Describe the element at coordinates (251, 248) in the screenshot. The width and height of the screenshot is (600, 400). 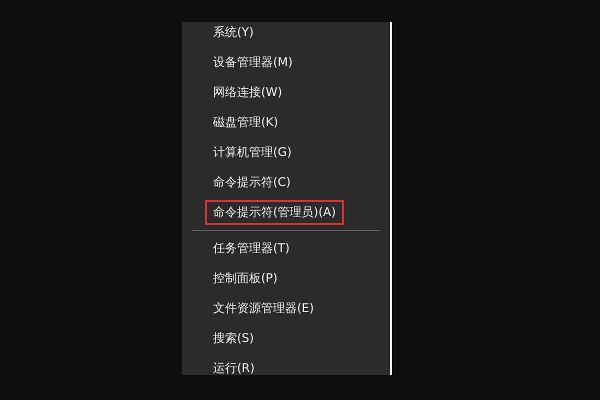
I see `menu-item: 任务管理器(T)` at that location.